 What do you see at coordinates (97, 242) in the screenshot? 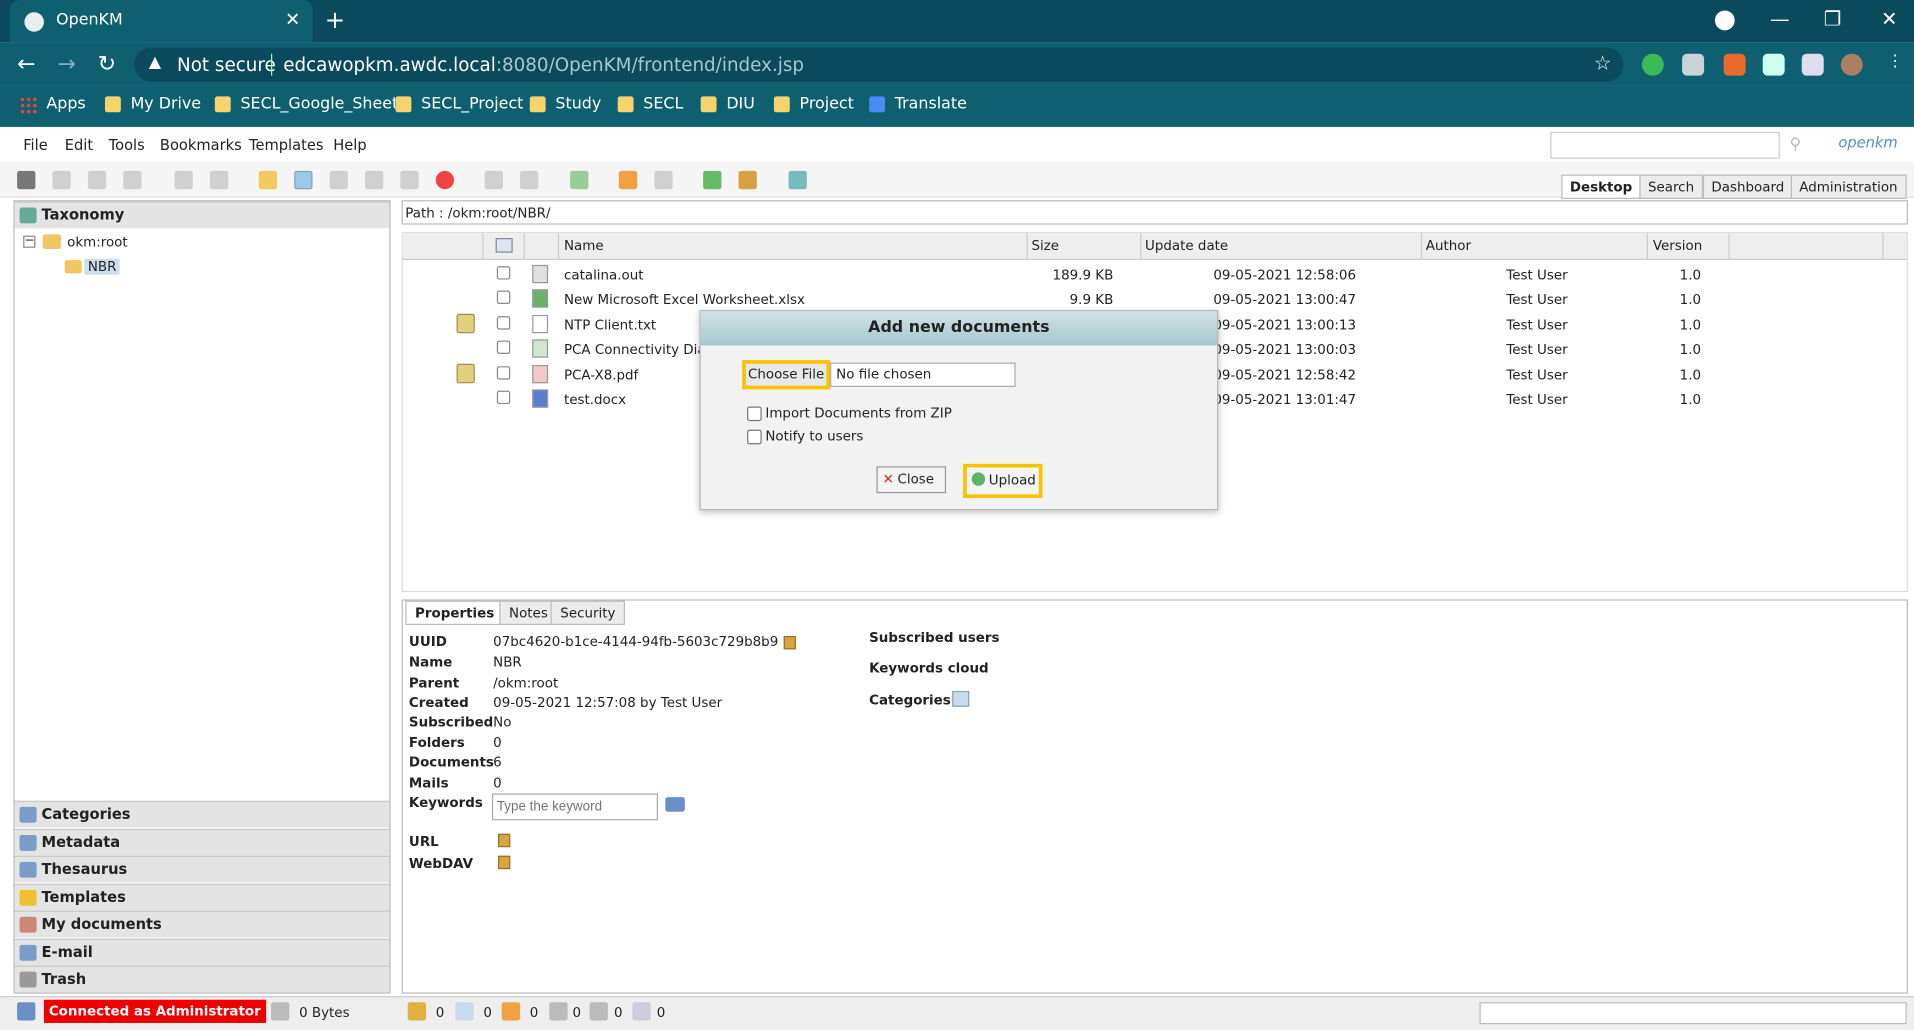
I see `tree-root: okm:root` at bounding box center [97, 242].